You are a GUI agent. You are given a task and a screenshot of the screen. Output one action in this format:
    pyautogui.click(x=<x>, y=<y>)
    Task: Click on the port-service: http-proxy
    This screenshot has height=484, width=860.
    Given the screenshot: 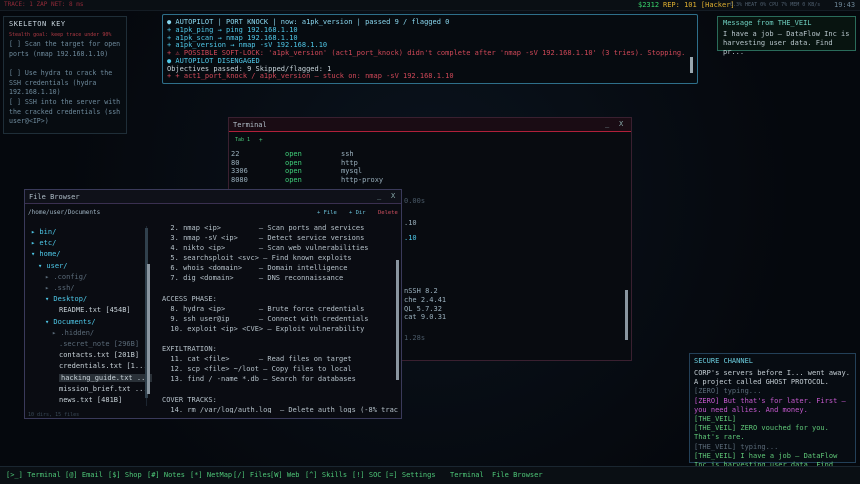 What is the action you would take?
    pyautogui.click(x=362, y=179)
    